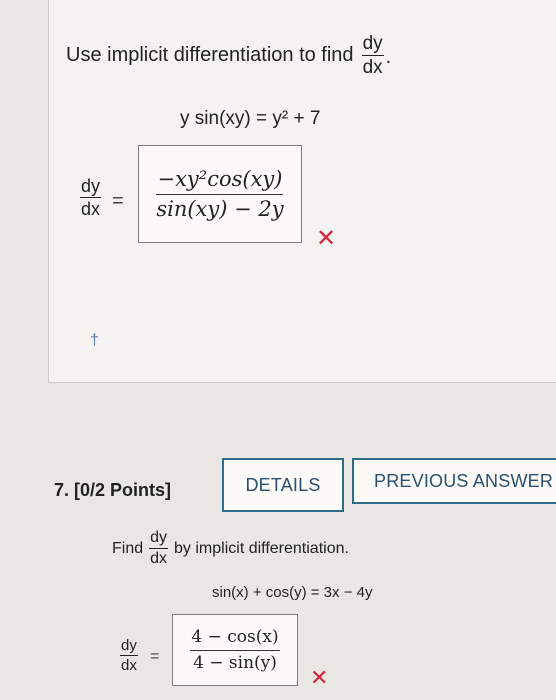  Describe the element at coordinates (261, 548) in the screenshot. I see `find-suffix: by implicit differentiation.` at that location.